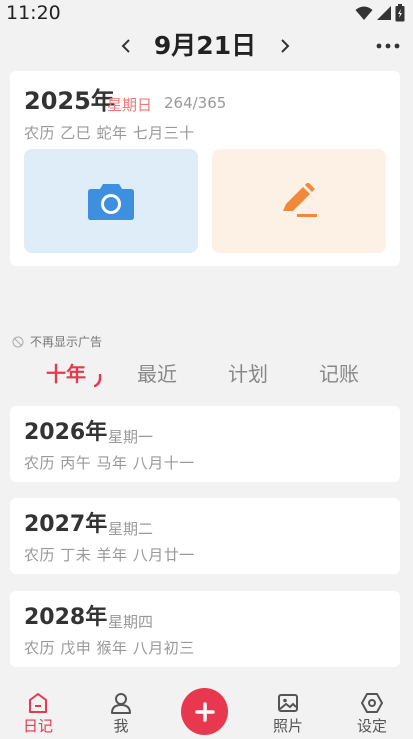 The width and height of the screenshot is (413, 739). Describe the element at coordinates (109, 555) in the screenshot. I see `year-lunar-date: 农历 丁未 羊年 八月廿一` at that location.